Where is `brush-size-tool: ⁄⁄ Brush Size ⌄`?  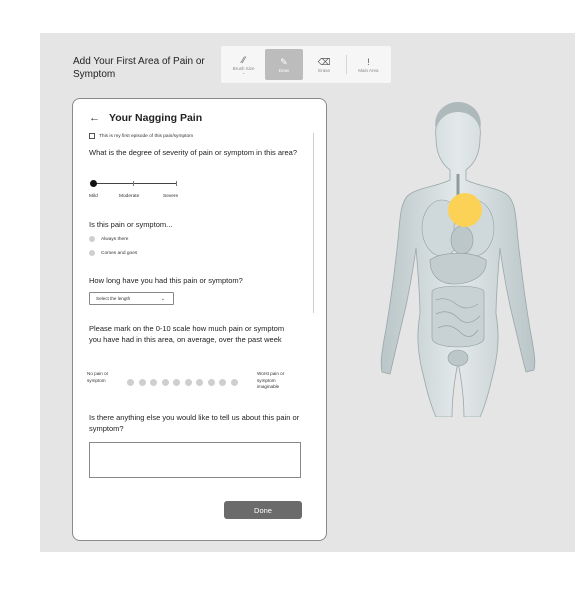
brush-size-tool: ⁄⁄ Brush Size ⌄ is located at coordinates (243, 64).